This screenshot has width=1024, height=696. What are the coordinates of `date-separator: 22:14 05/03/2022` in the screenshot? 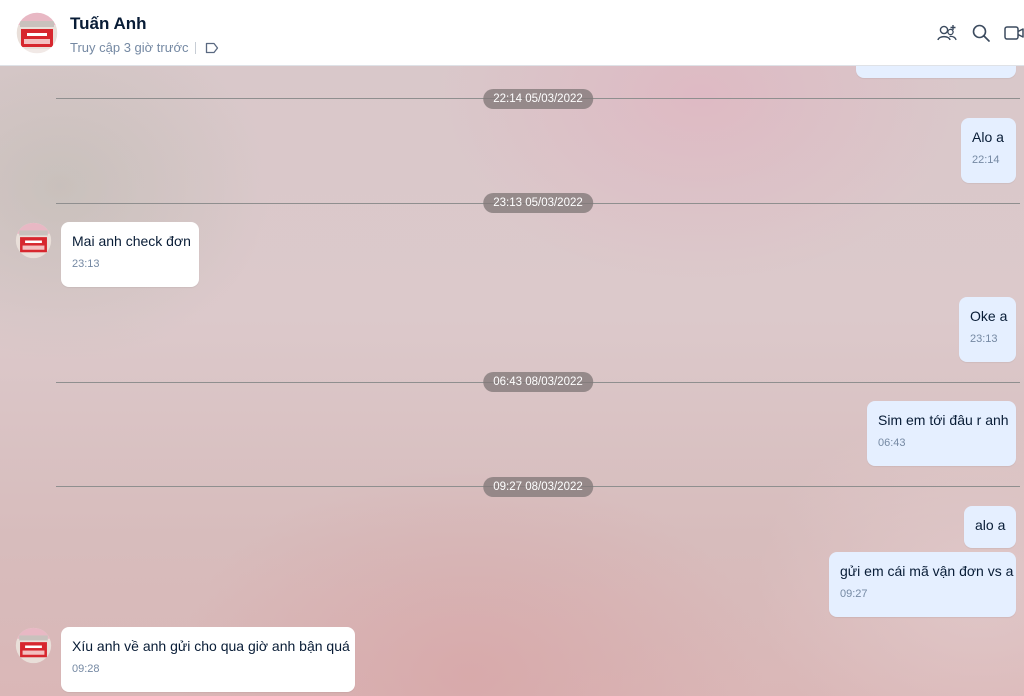 It's located at (538, 99).